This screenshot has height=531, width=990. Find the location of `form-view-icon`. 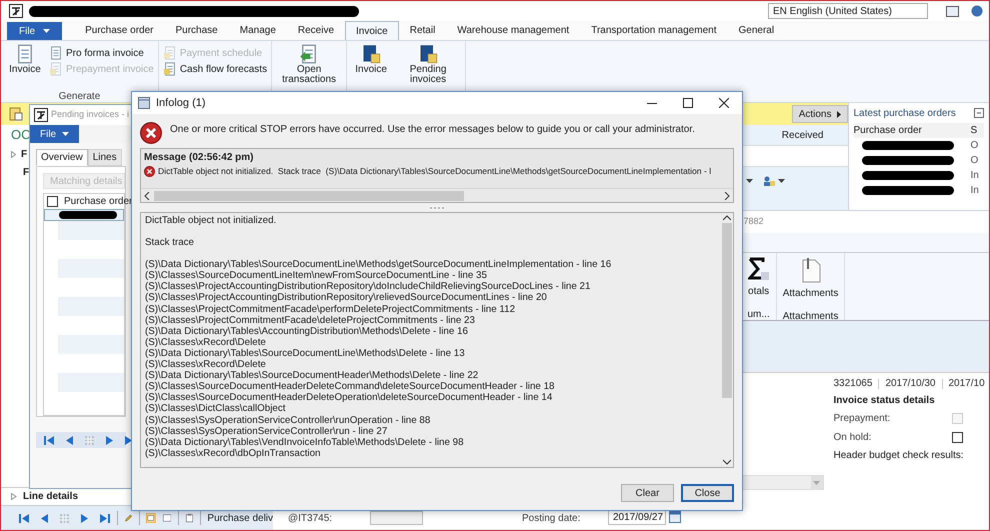

form-view-icon is located at coordinates (167, 518).